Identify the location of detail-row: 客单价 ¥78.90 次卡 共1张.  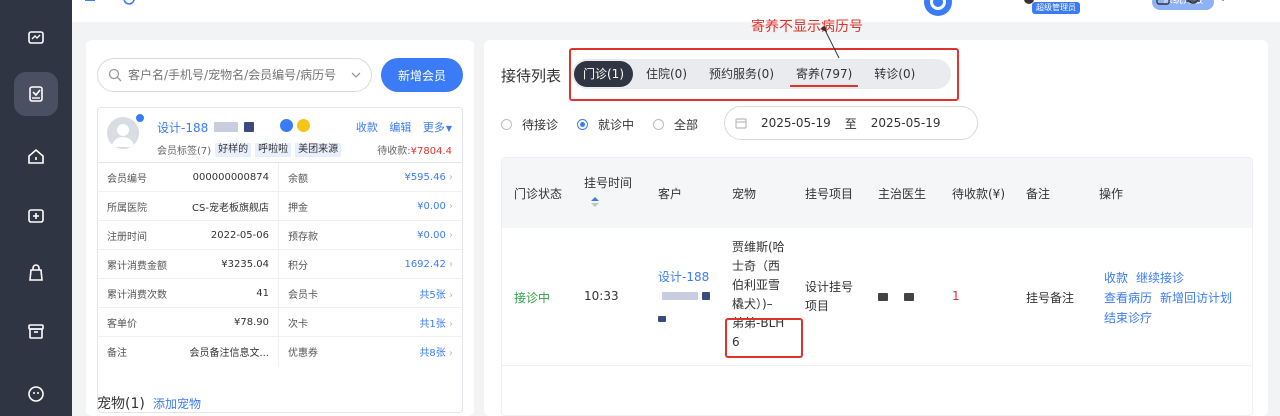
(280, 322).